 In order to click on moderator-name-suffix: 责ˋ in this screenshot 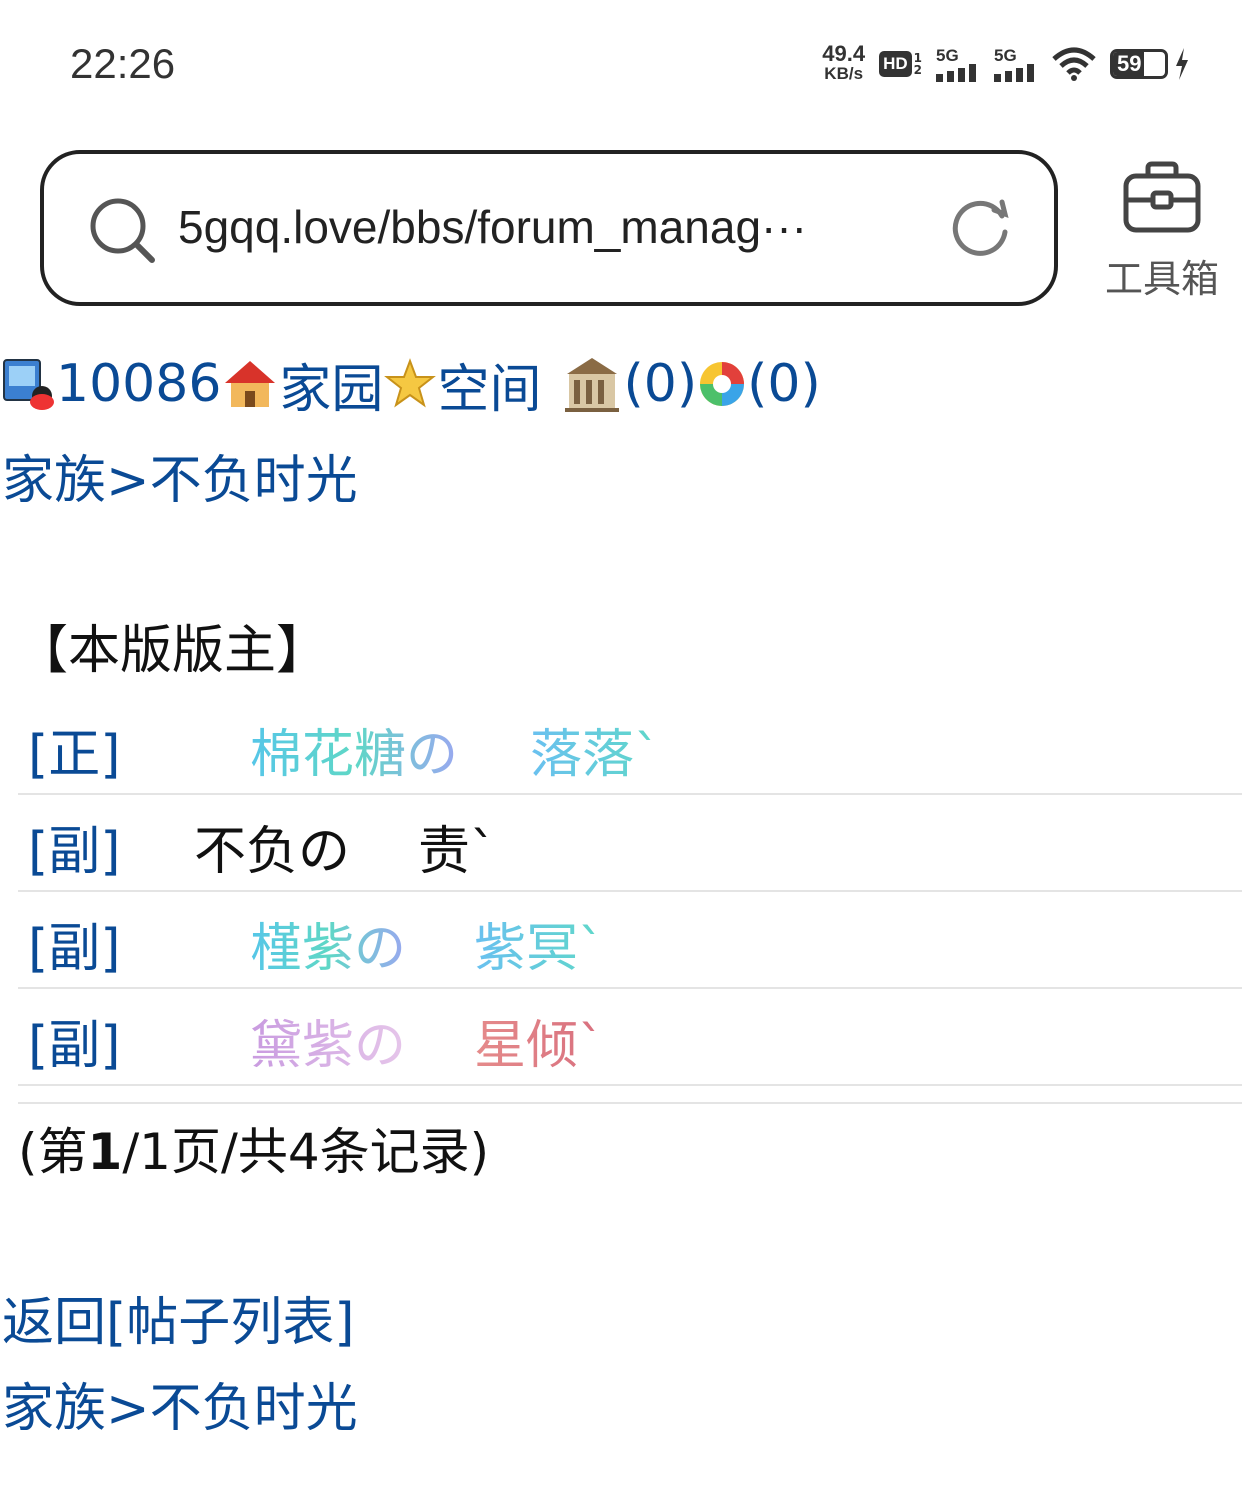, I will do `click(457, 846)`.